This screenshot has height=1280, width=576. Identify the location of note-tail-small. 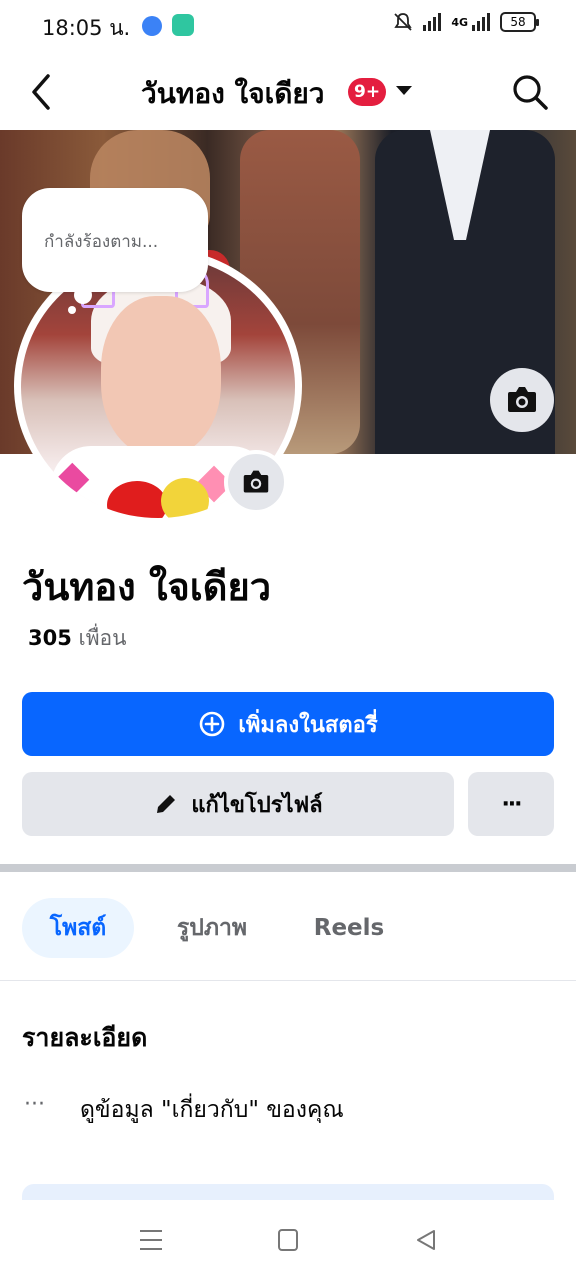
(72, 310).